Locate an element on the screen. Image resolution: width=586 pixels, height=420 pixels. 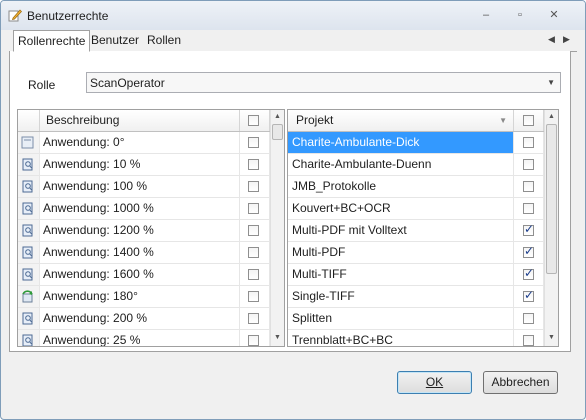
rotate-icon is located at coordinates (27, 296).